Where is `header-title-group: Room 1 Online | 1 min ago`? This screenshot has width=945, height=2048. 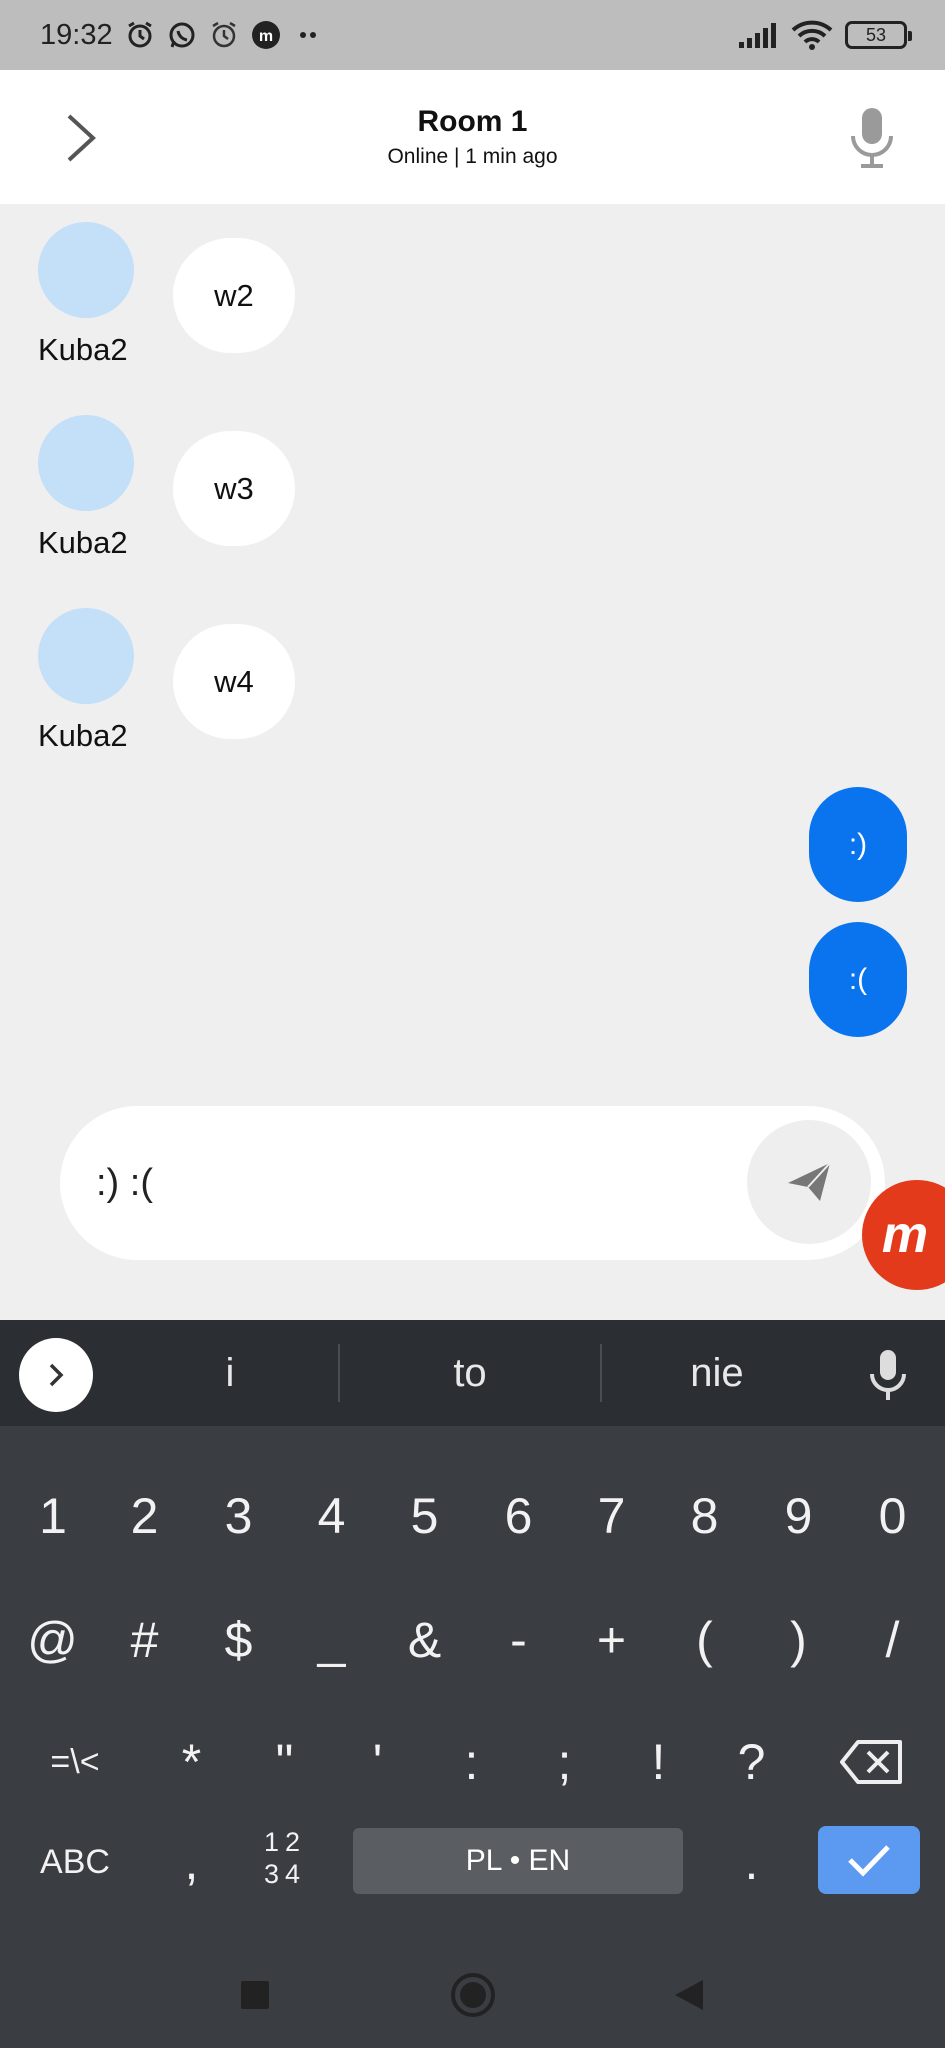
header-title-group: Room 1 Online | 1 min ago is located at coordinates (472, 137).